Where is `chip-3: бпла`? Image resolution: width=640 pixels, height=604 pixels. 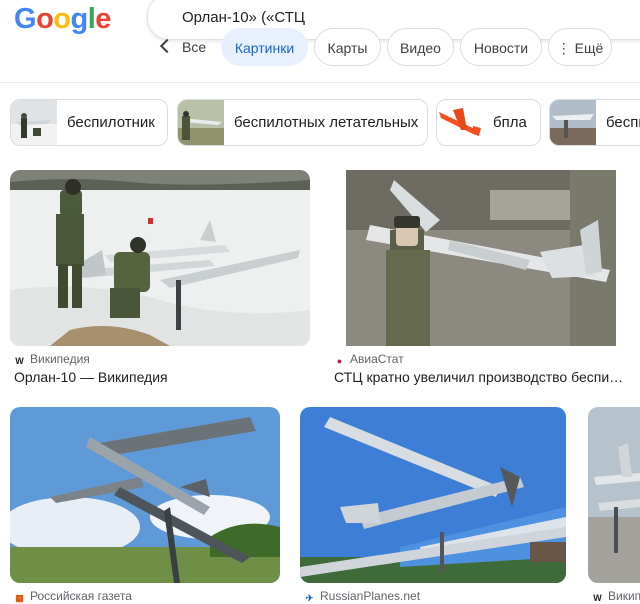
chip-3: бпла is located at coordinates (488, 122).